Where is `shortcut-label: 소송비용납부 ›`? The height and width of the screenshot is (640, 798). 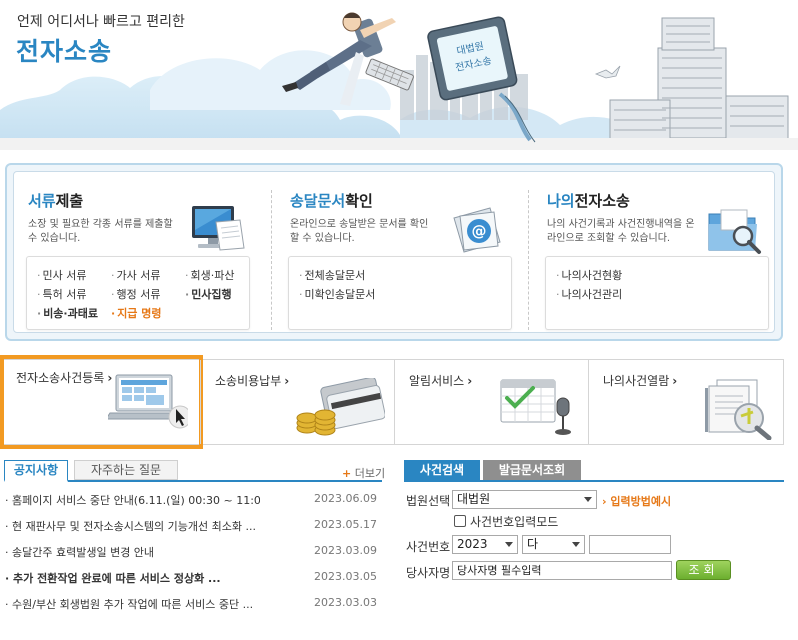 shortcut-label: 소송비용납부 › is located at coordinates (252, 381).